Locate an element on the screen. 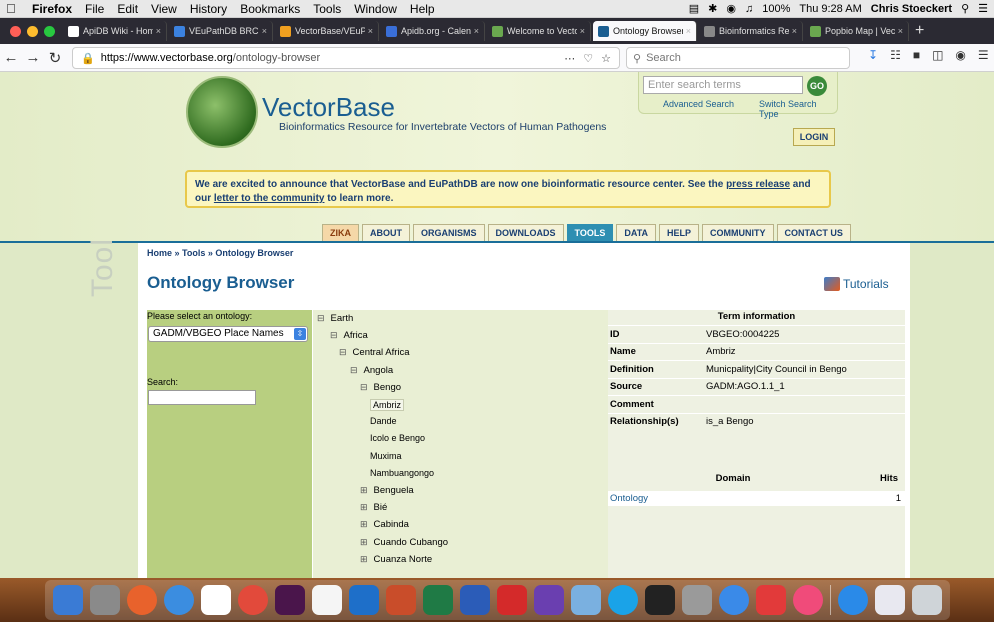  tree-node: ⊞ Cuanza Norte is located at coordinates (396, 559).